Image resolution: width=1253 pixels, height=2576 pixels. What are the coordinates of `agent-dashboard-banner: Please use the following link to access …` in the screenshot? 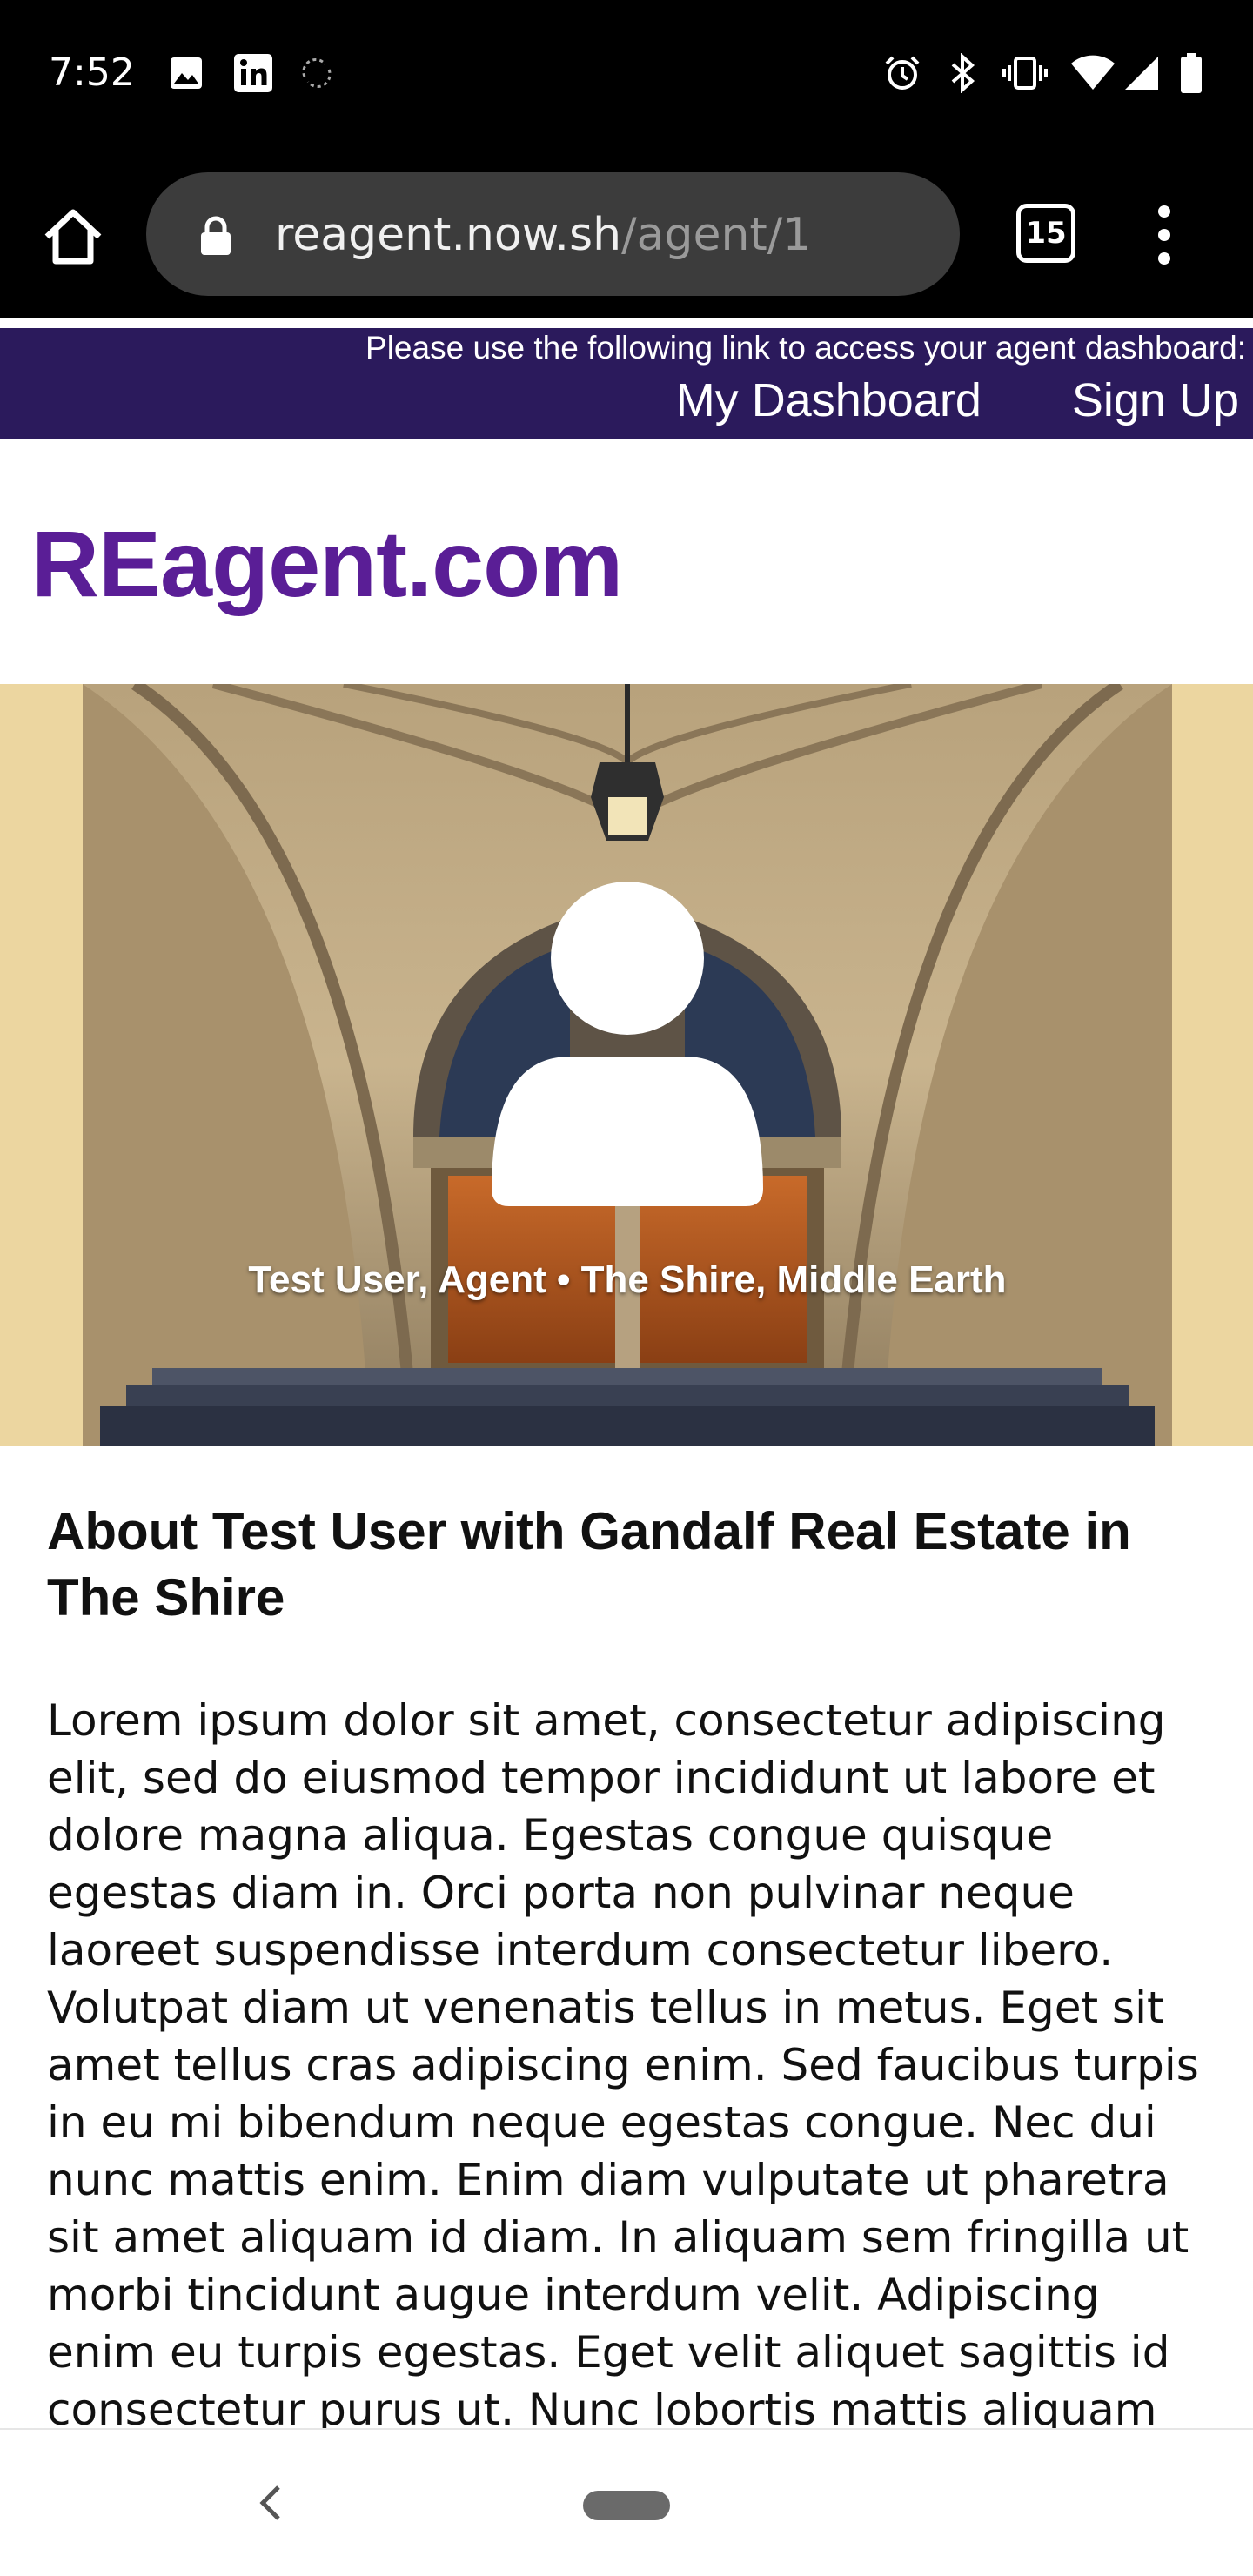 It's located at (626, 383).